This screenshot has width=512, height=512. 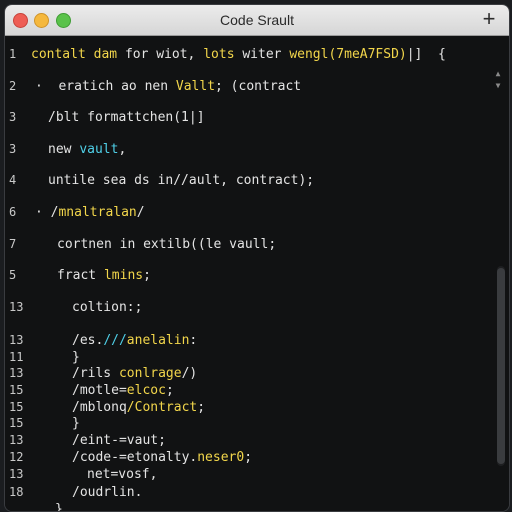 I want to click on code-token: ,, so click(x=122, y=149).